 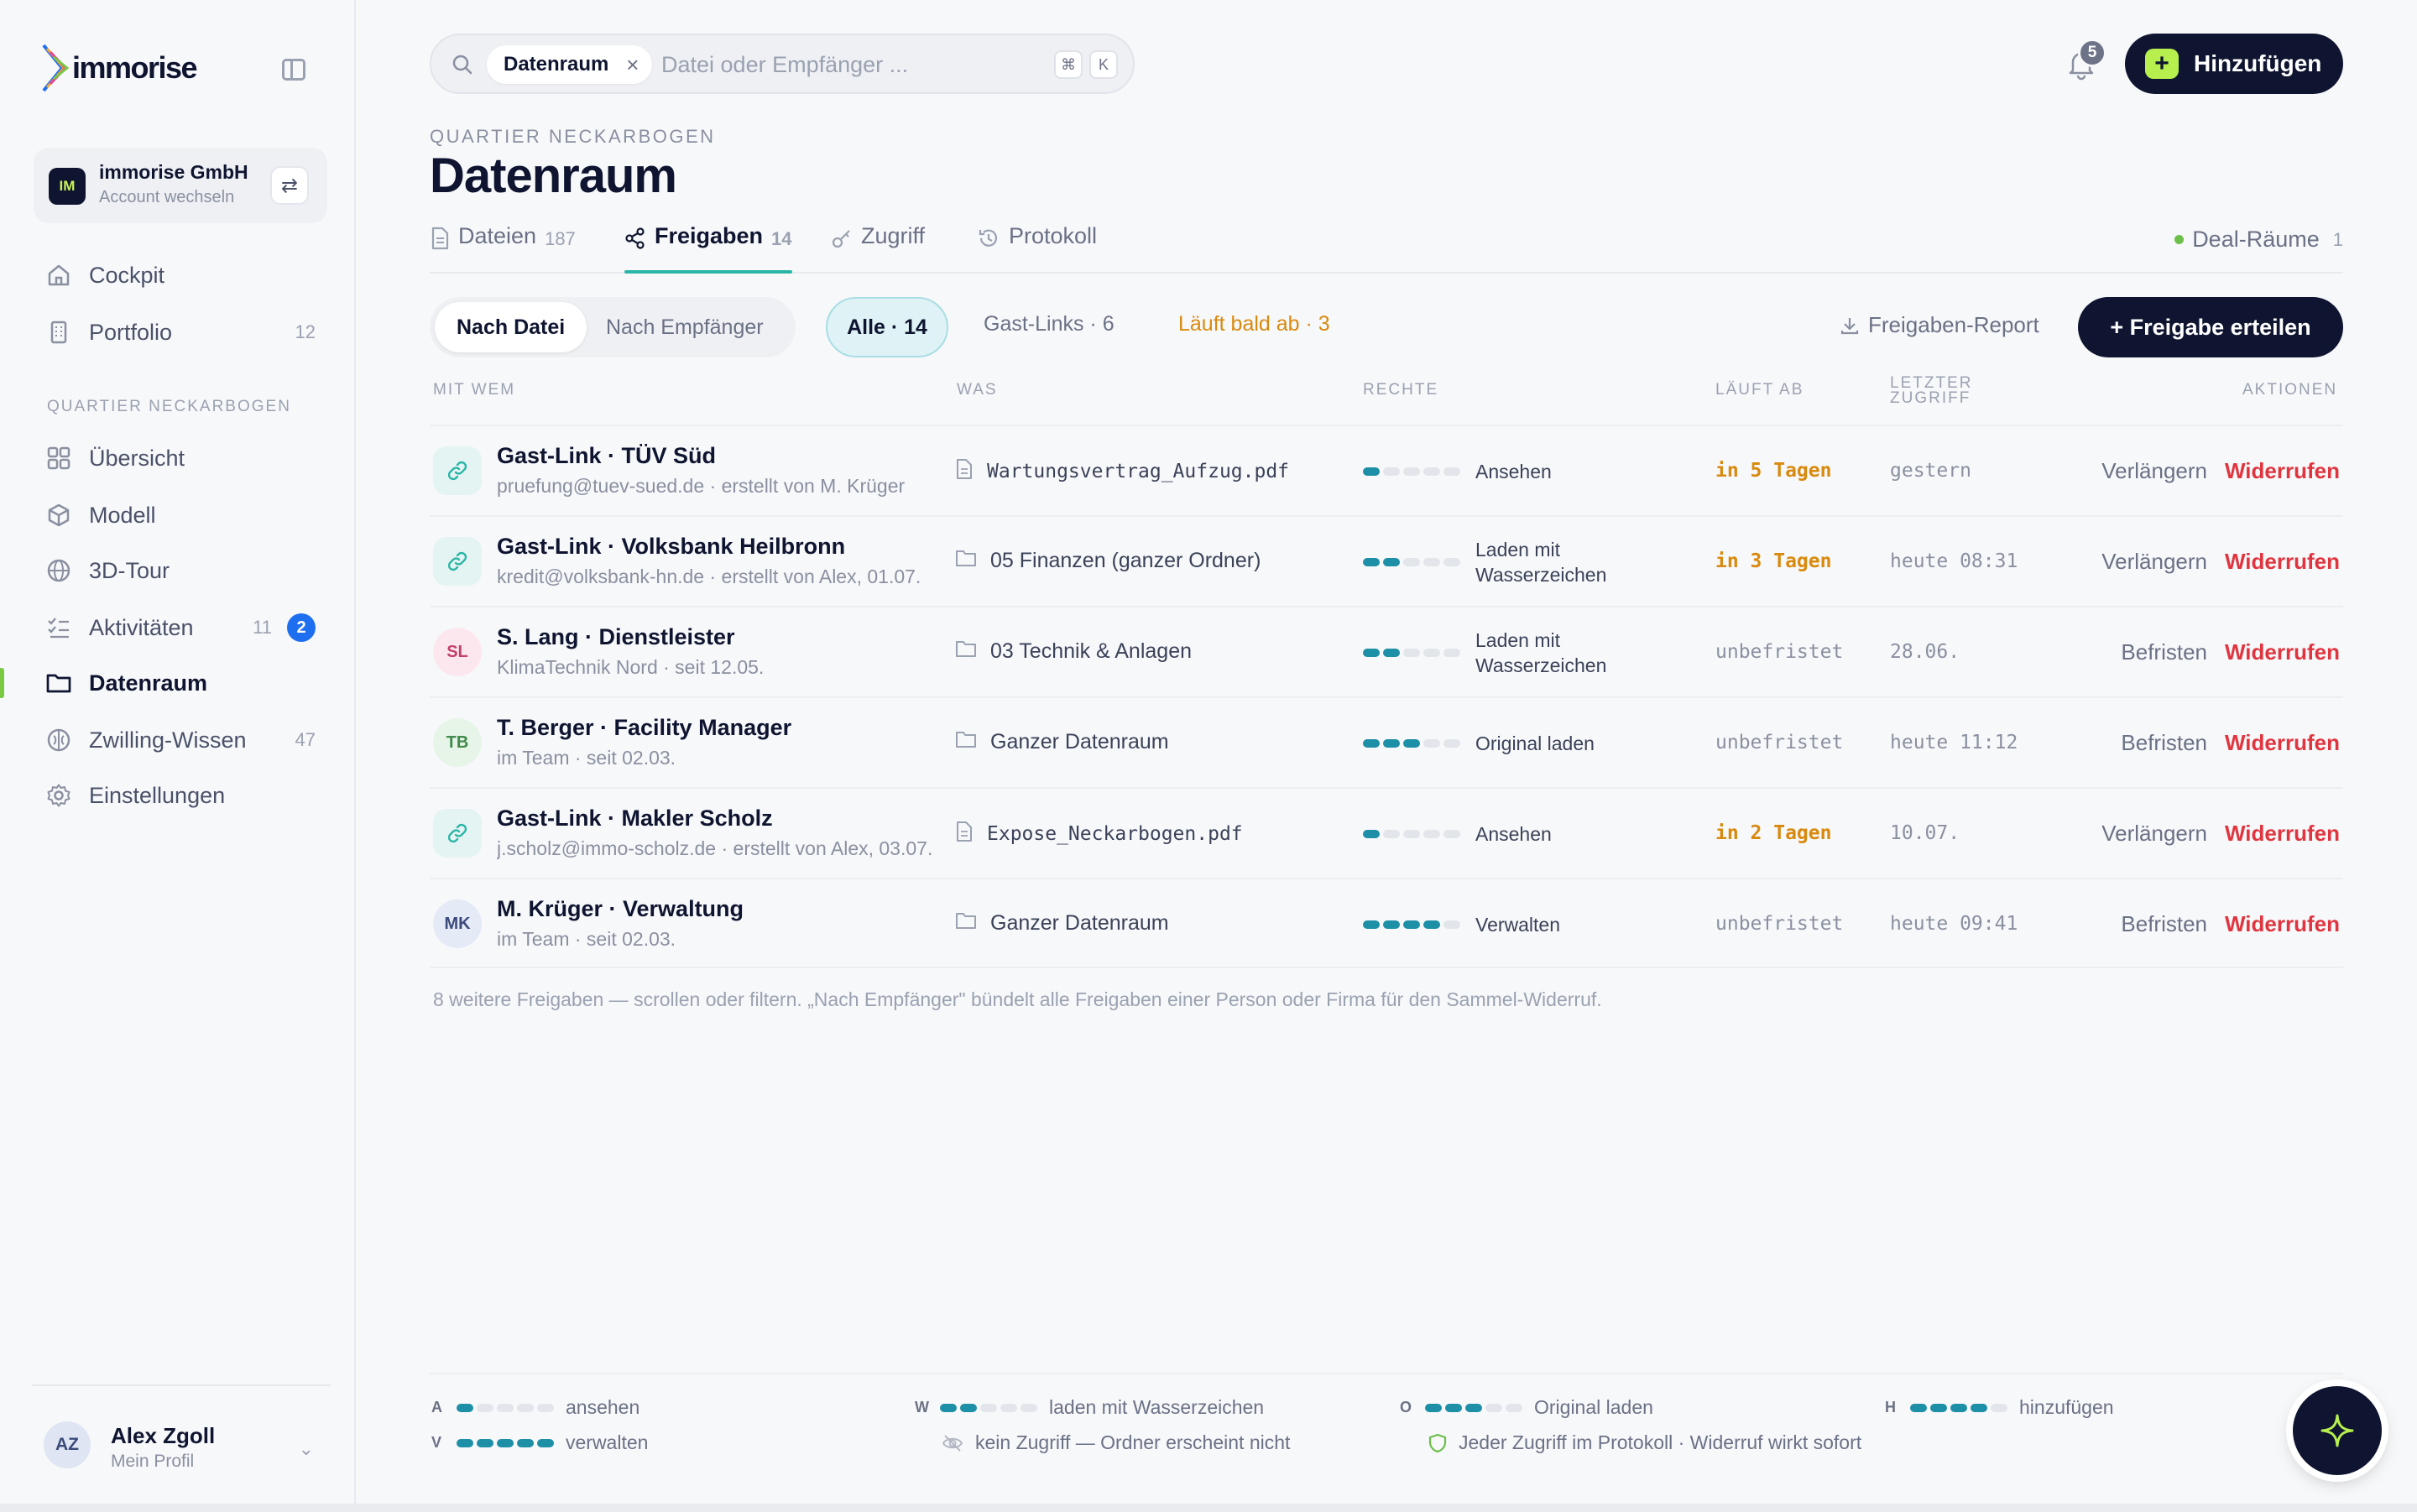 What do you see at coordinates (511, 327) in the screenshot?
I see `view-by-file-button: Nach Datei` at bounding box center [511, 327].